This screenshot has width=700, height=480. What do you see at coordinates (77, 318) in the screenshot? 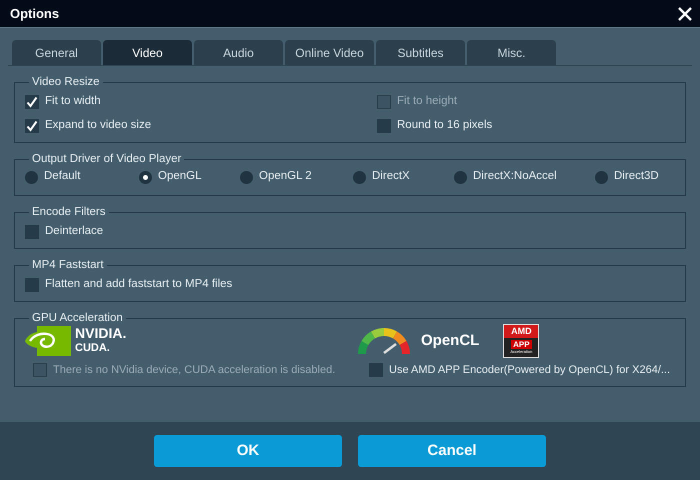
I see `group-title: GPU Acceleration` at bounding box center [77, 318].